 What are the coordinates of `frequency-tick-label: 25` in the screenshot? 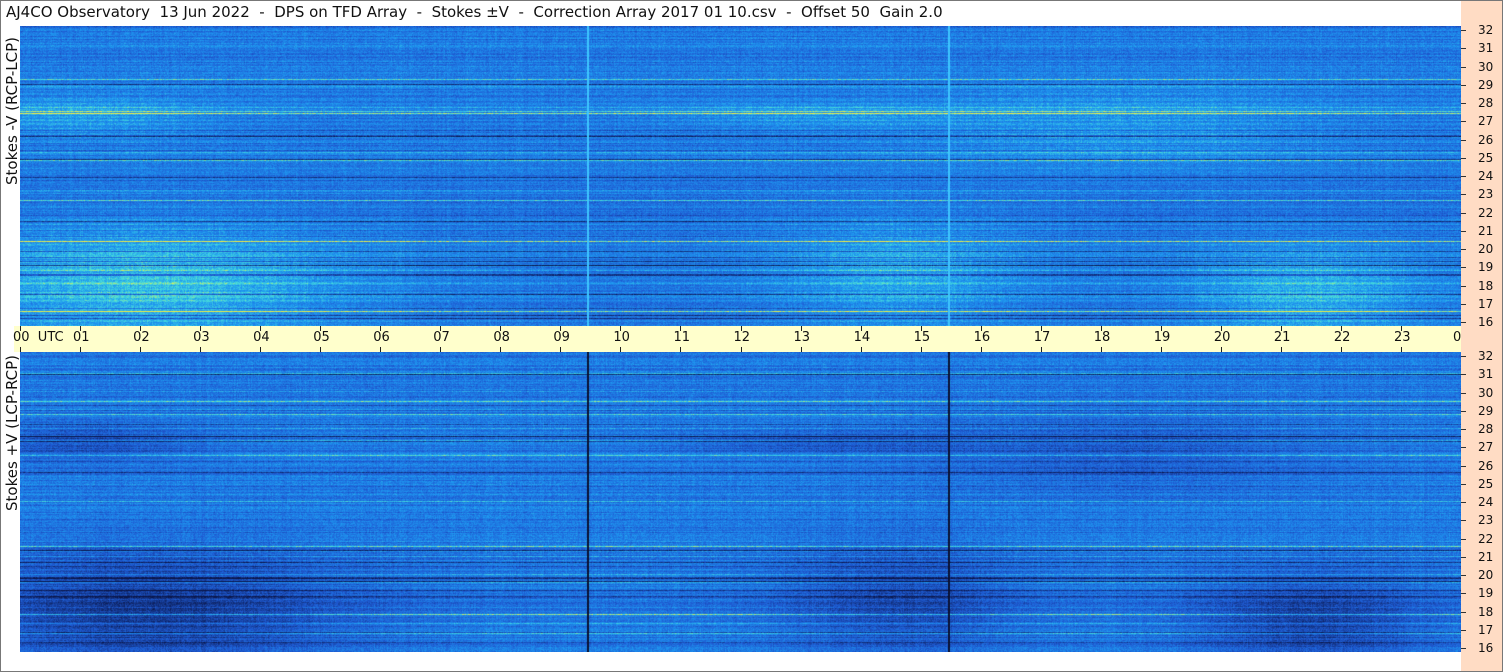 It's located at (1486, 157).